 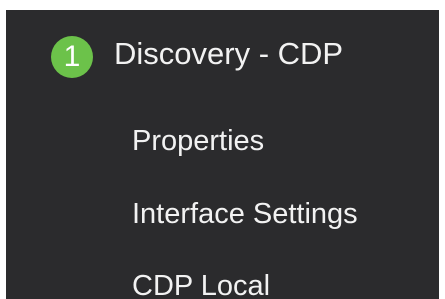 I want to click on menu-item-properties: Properties, so click(x=198, y=141).